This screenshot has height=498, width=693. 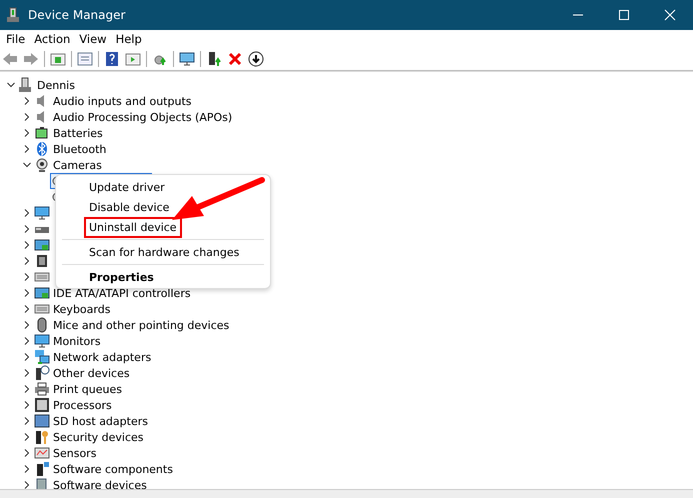 I want to click on menu-item: Scan for hardware changes, so click(x=164, y=252).